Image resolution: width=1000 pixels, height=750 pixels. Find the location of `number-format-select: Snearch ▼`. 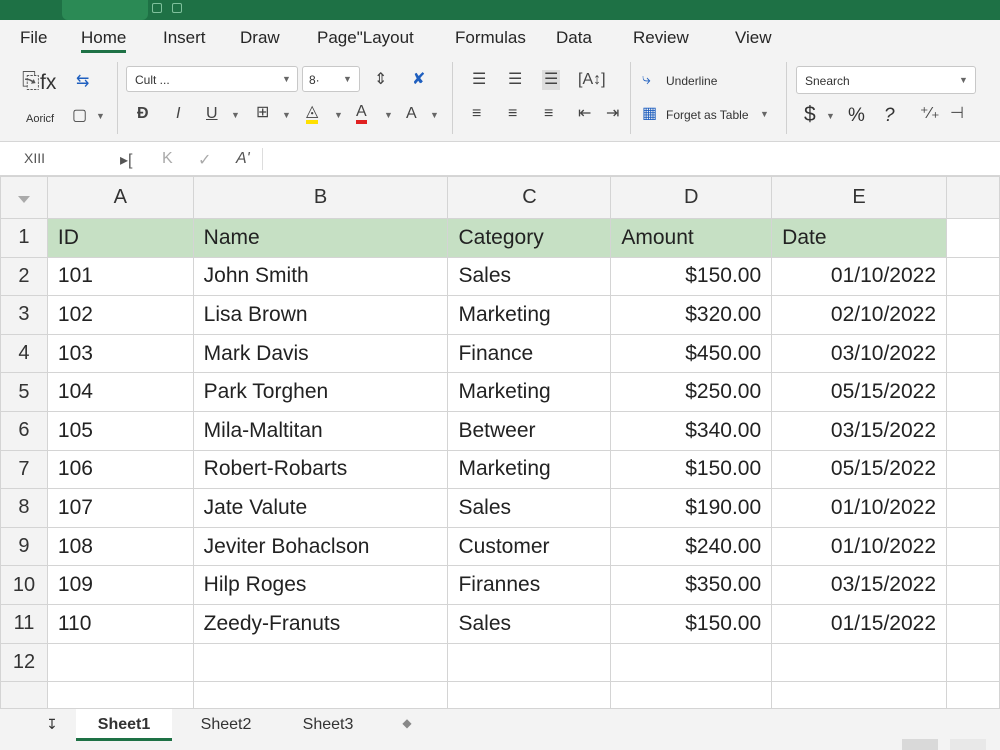

number-format-select: Snearch ▼ is located at coordinates (886, 80).